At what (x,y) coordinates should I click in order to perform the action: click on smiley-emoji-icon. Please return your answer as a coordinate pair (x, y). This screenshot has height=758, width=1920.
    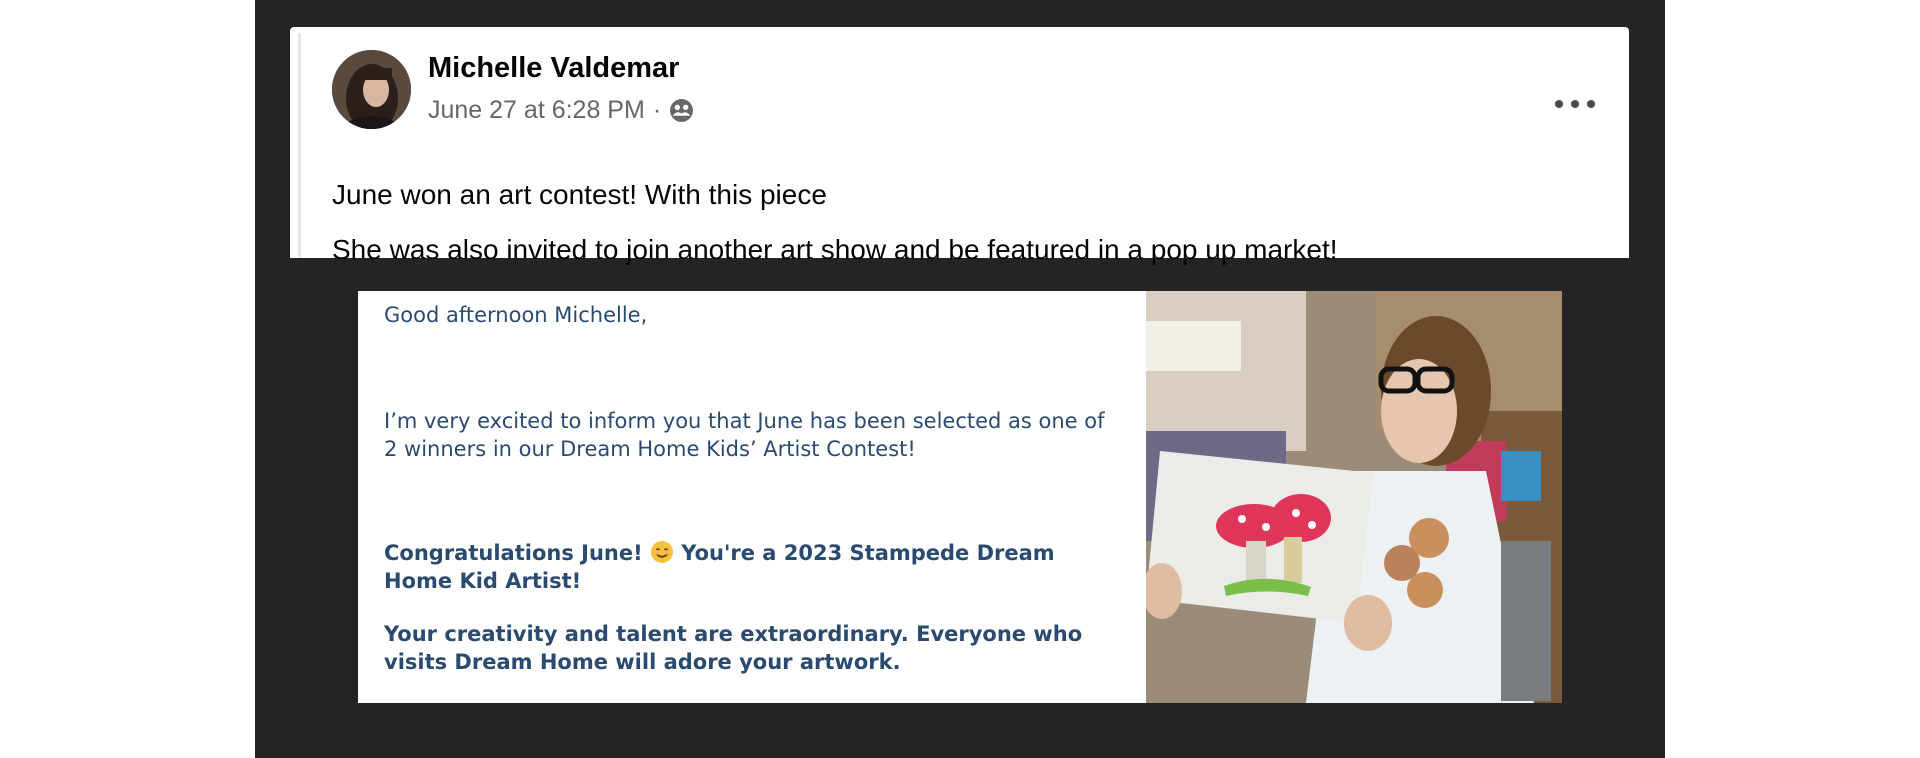
    Looking at the image, I should click on (661, 552).